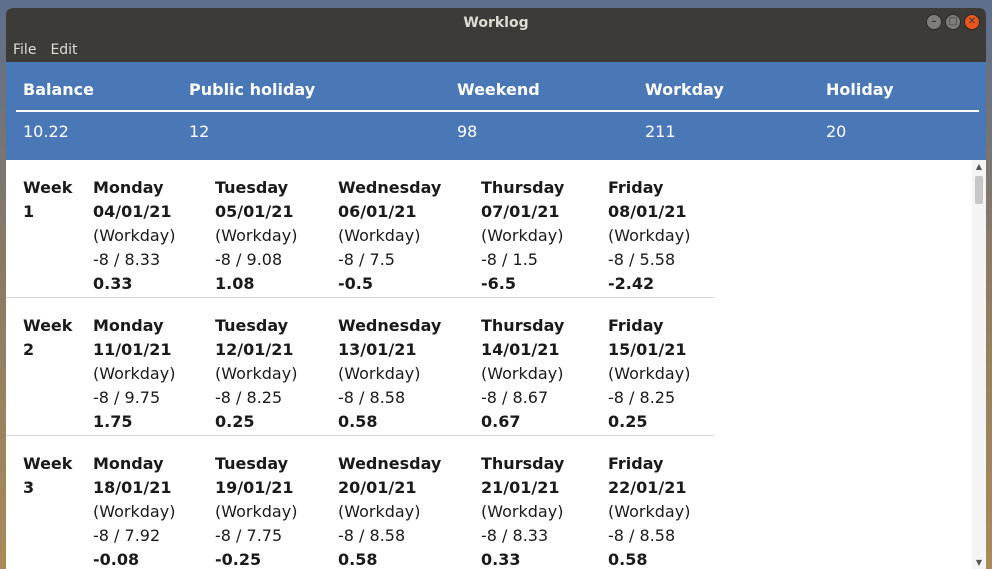 This screenshot has height=569, width=992. Describe the element at coordinates (498, 89) in the screenshot. I see `summary-header-weekend: Weekend` at that location.